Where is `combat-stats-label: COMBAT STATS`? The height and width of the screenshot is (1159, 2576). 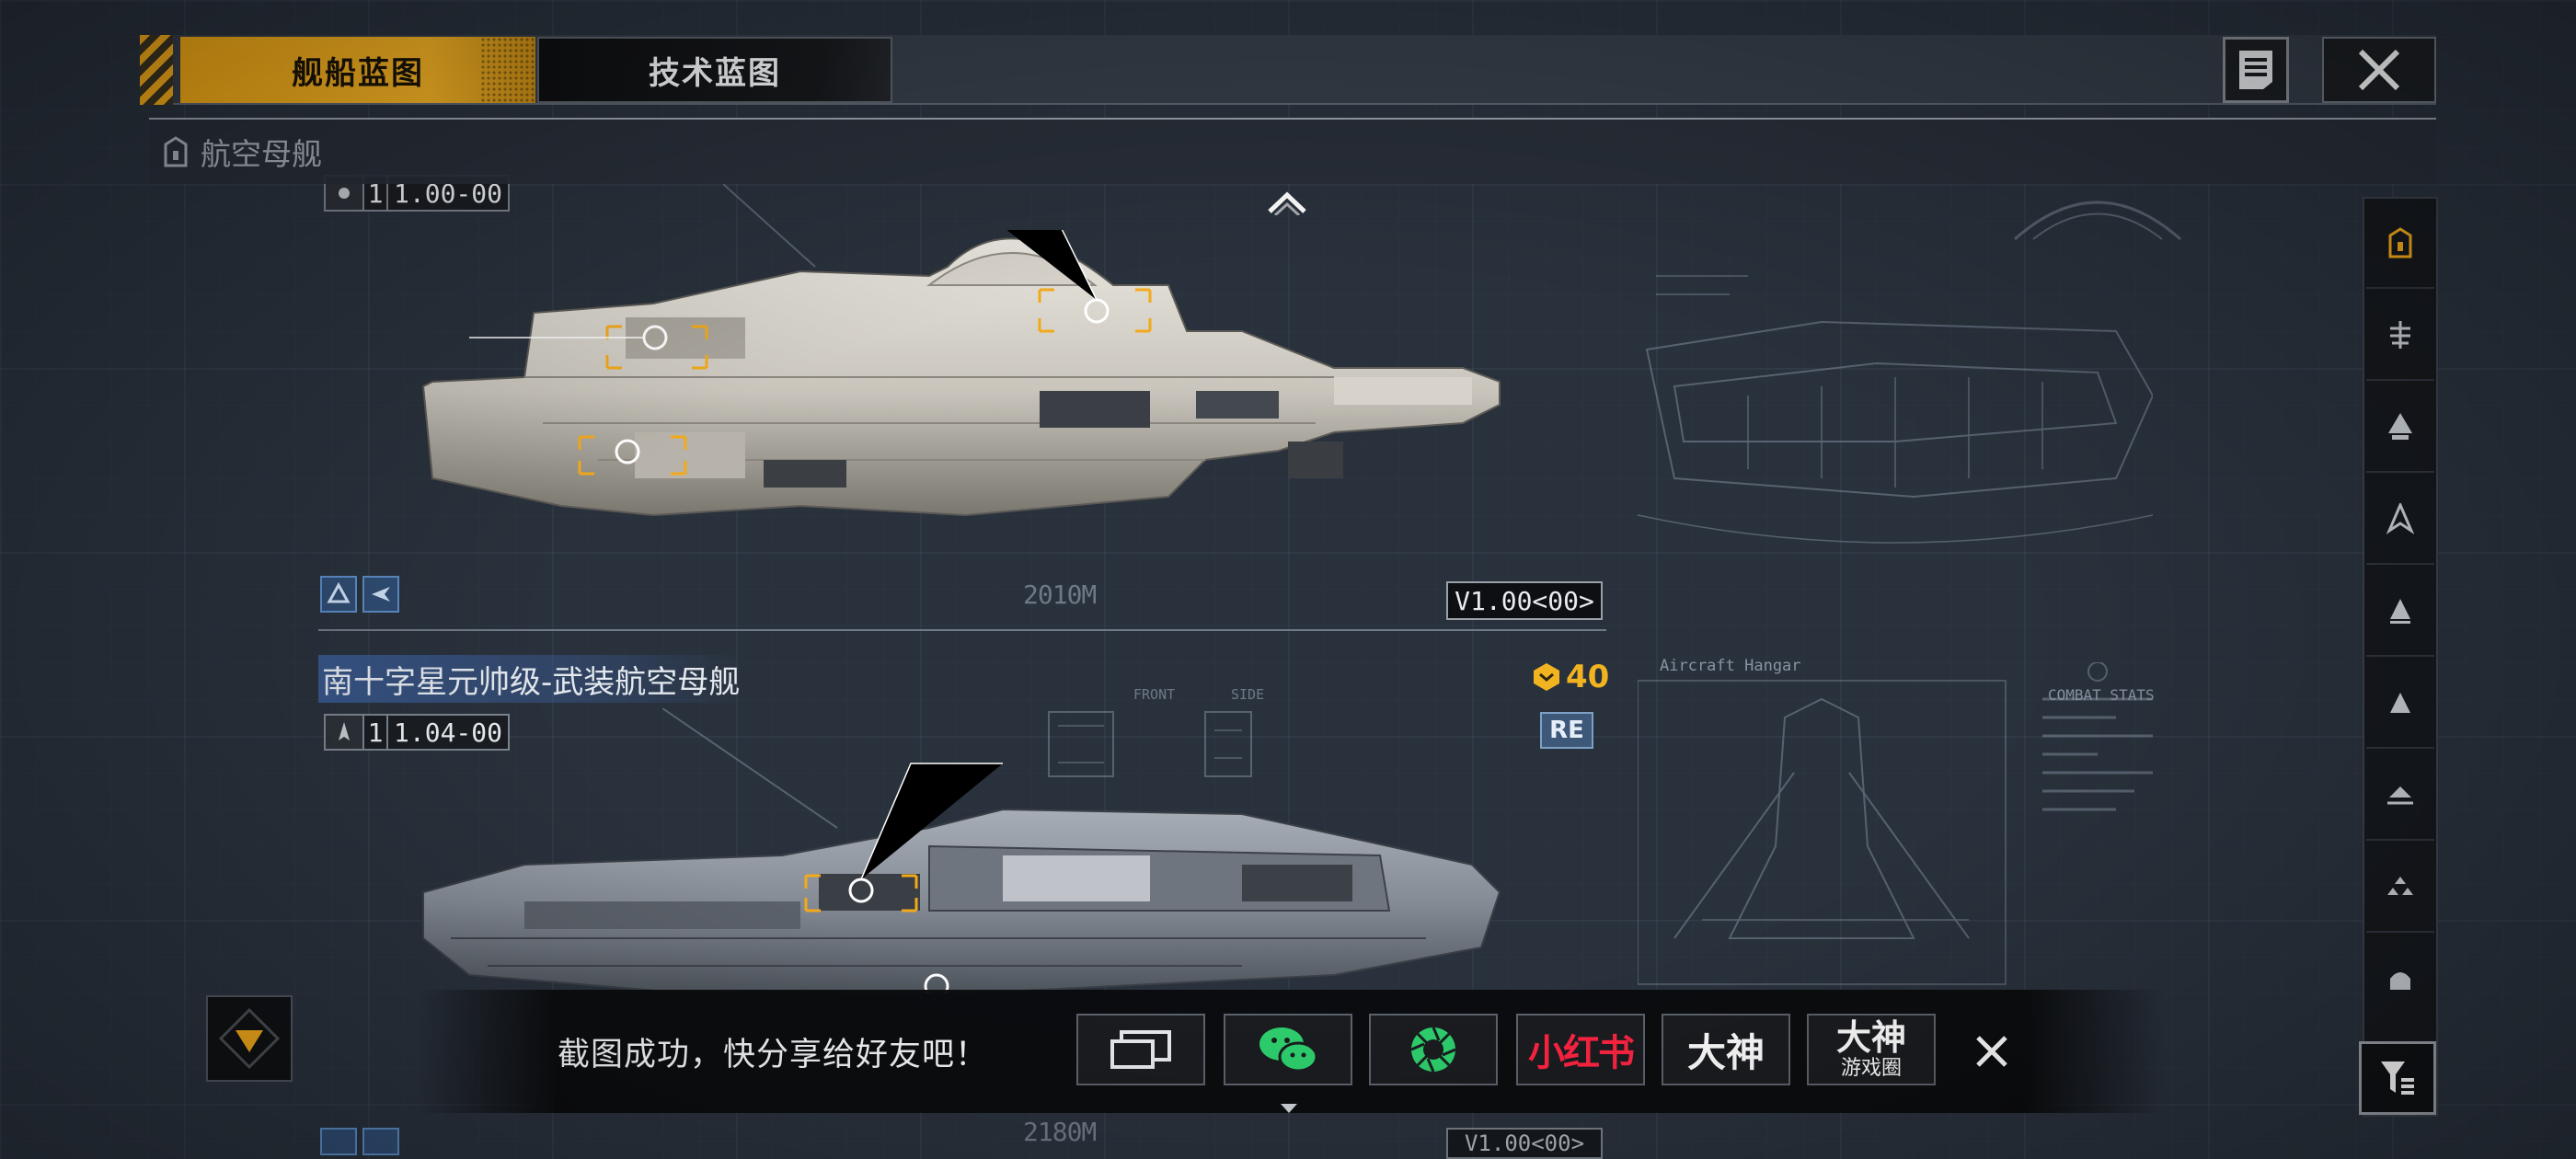
combat-stats-label: COMBAT STATS is located at coordinates (2101, 695).